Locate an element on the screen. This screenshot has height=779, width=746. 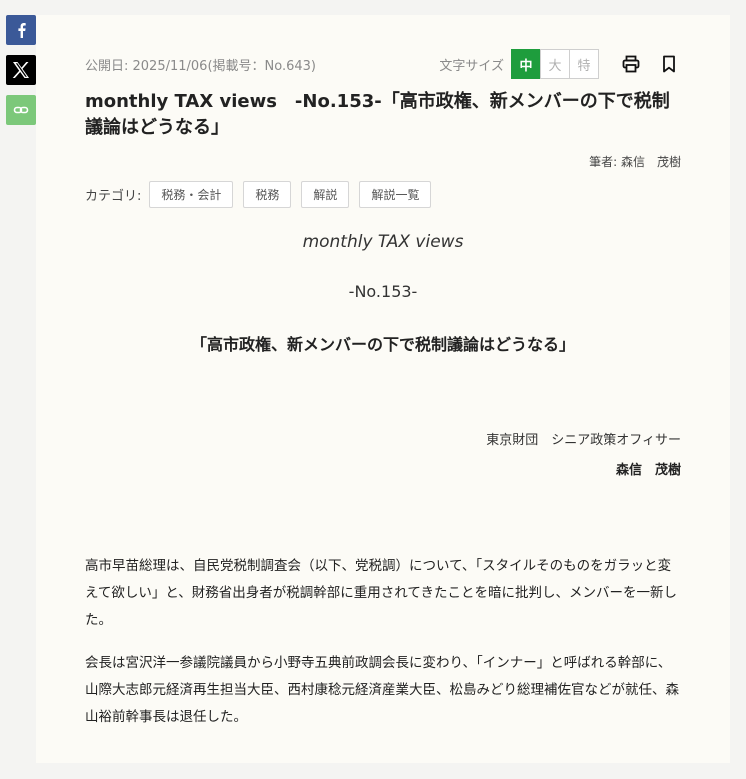
font-size-extra-button: 特 is located at coordinates (584, 64).